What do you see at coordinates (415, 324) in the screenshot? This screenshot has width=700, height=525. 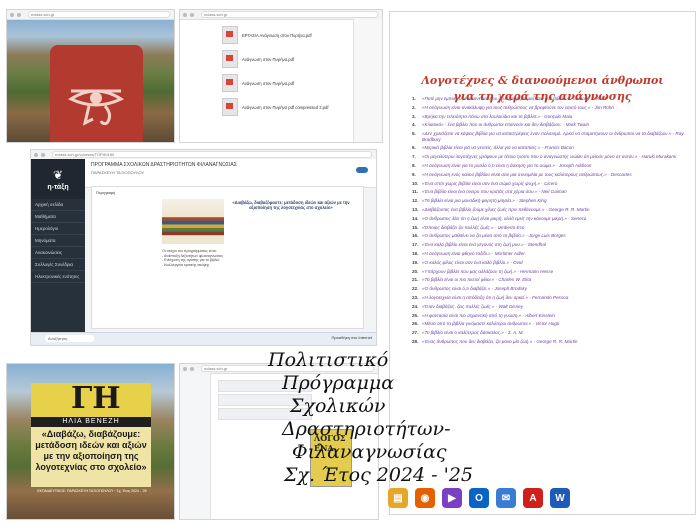 I see `quote-number: 26.` at bounding box center [415, 324].